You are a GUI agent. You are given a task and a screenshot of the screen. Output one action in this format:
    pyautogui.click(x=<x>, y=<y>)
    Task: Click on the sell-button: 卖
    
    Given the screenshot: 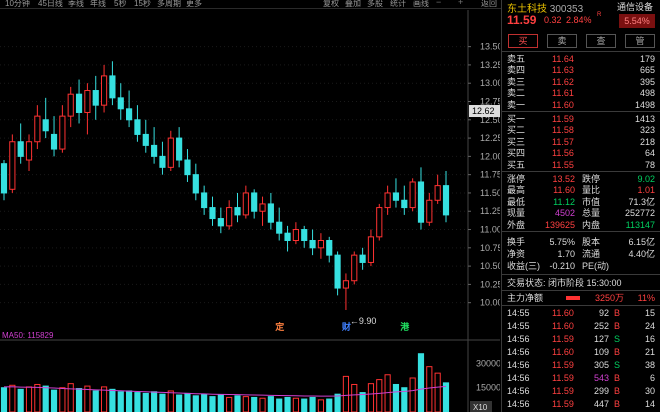 What is the action you would take?
    pyautogui.click(x=562, y=41)
    